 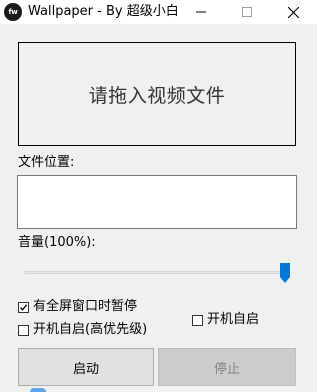 I want to click on volume-slider-thumb, so click(x=285, y=273).